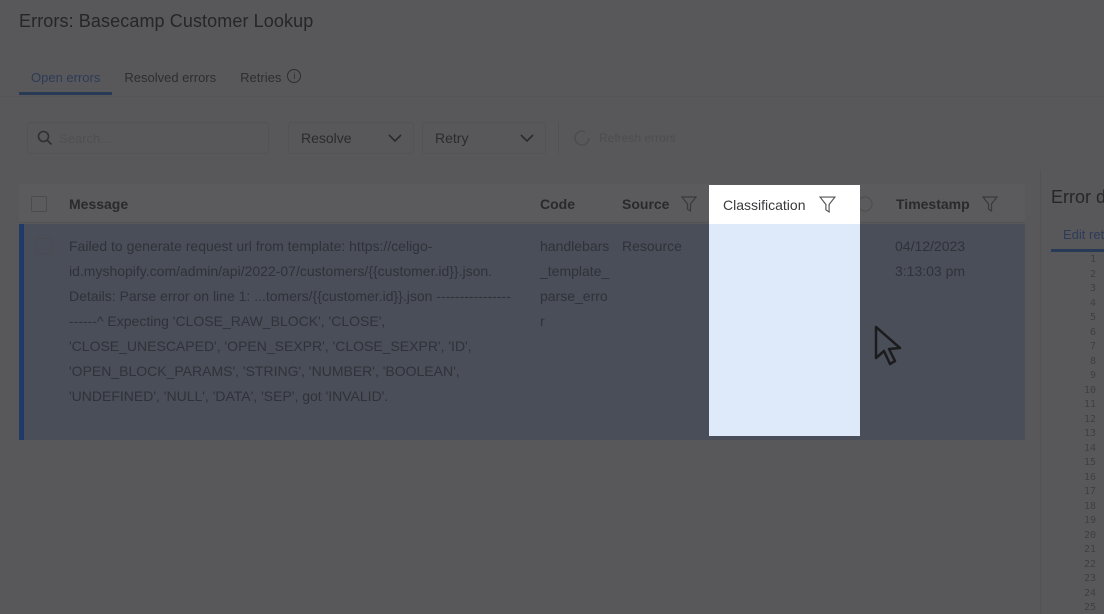 The width and height of the screenshot is (1104, 614). Describe the element at coordinates (1092, 346) in the screenshot. I see `line-number: 7` at that location.